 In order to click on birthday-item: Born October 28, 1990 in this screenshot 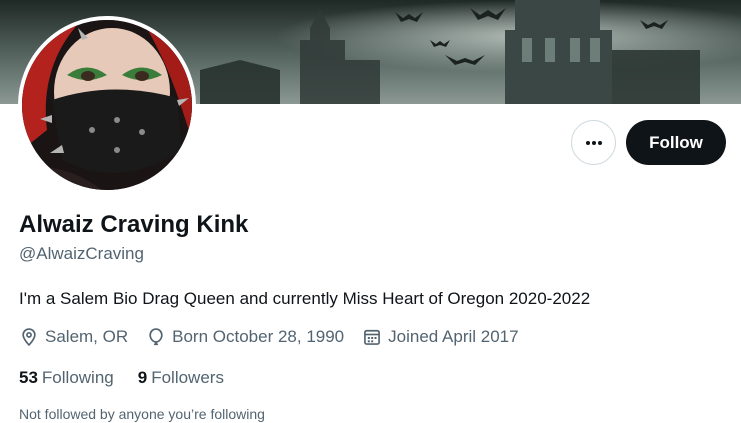, I will do `click(245, 337)`.